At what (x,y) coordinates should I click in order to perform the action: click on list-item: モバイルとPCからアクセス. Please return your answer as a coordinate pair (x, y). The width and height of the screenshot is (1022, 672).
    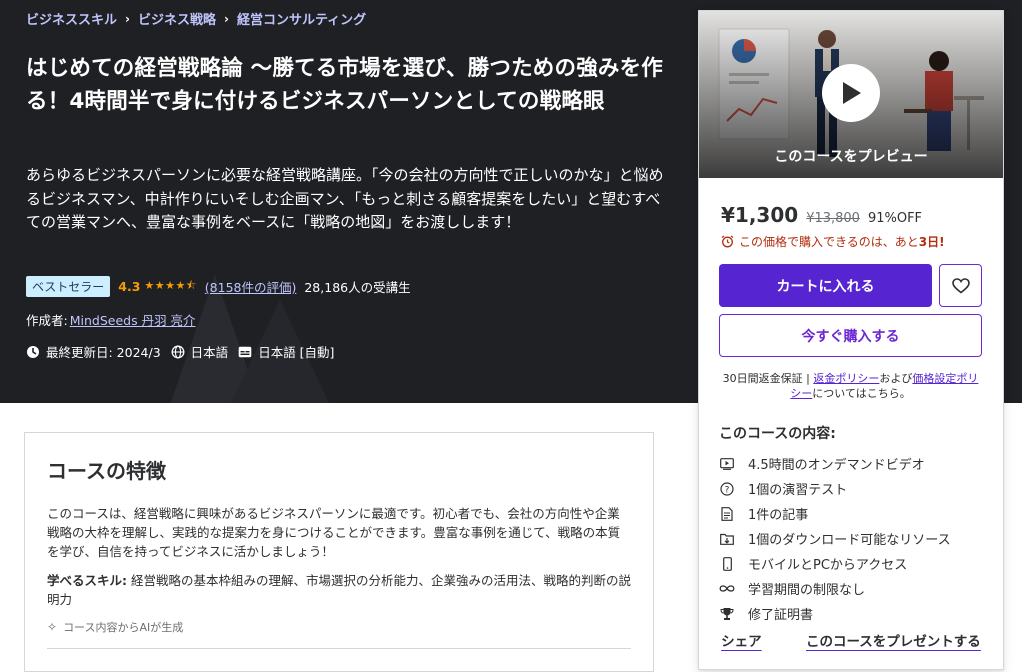
    Looking at the image, I should click on (835, 563).